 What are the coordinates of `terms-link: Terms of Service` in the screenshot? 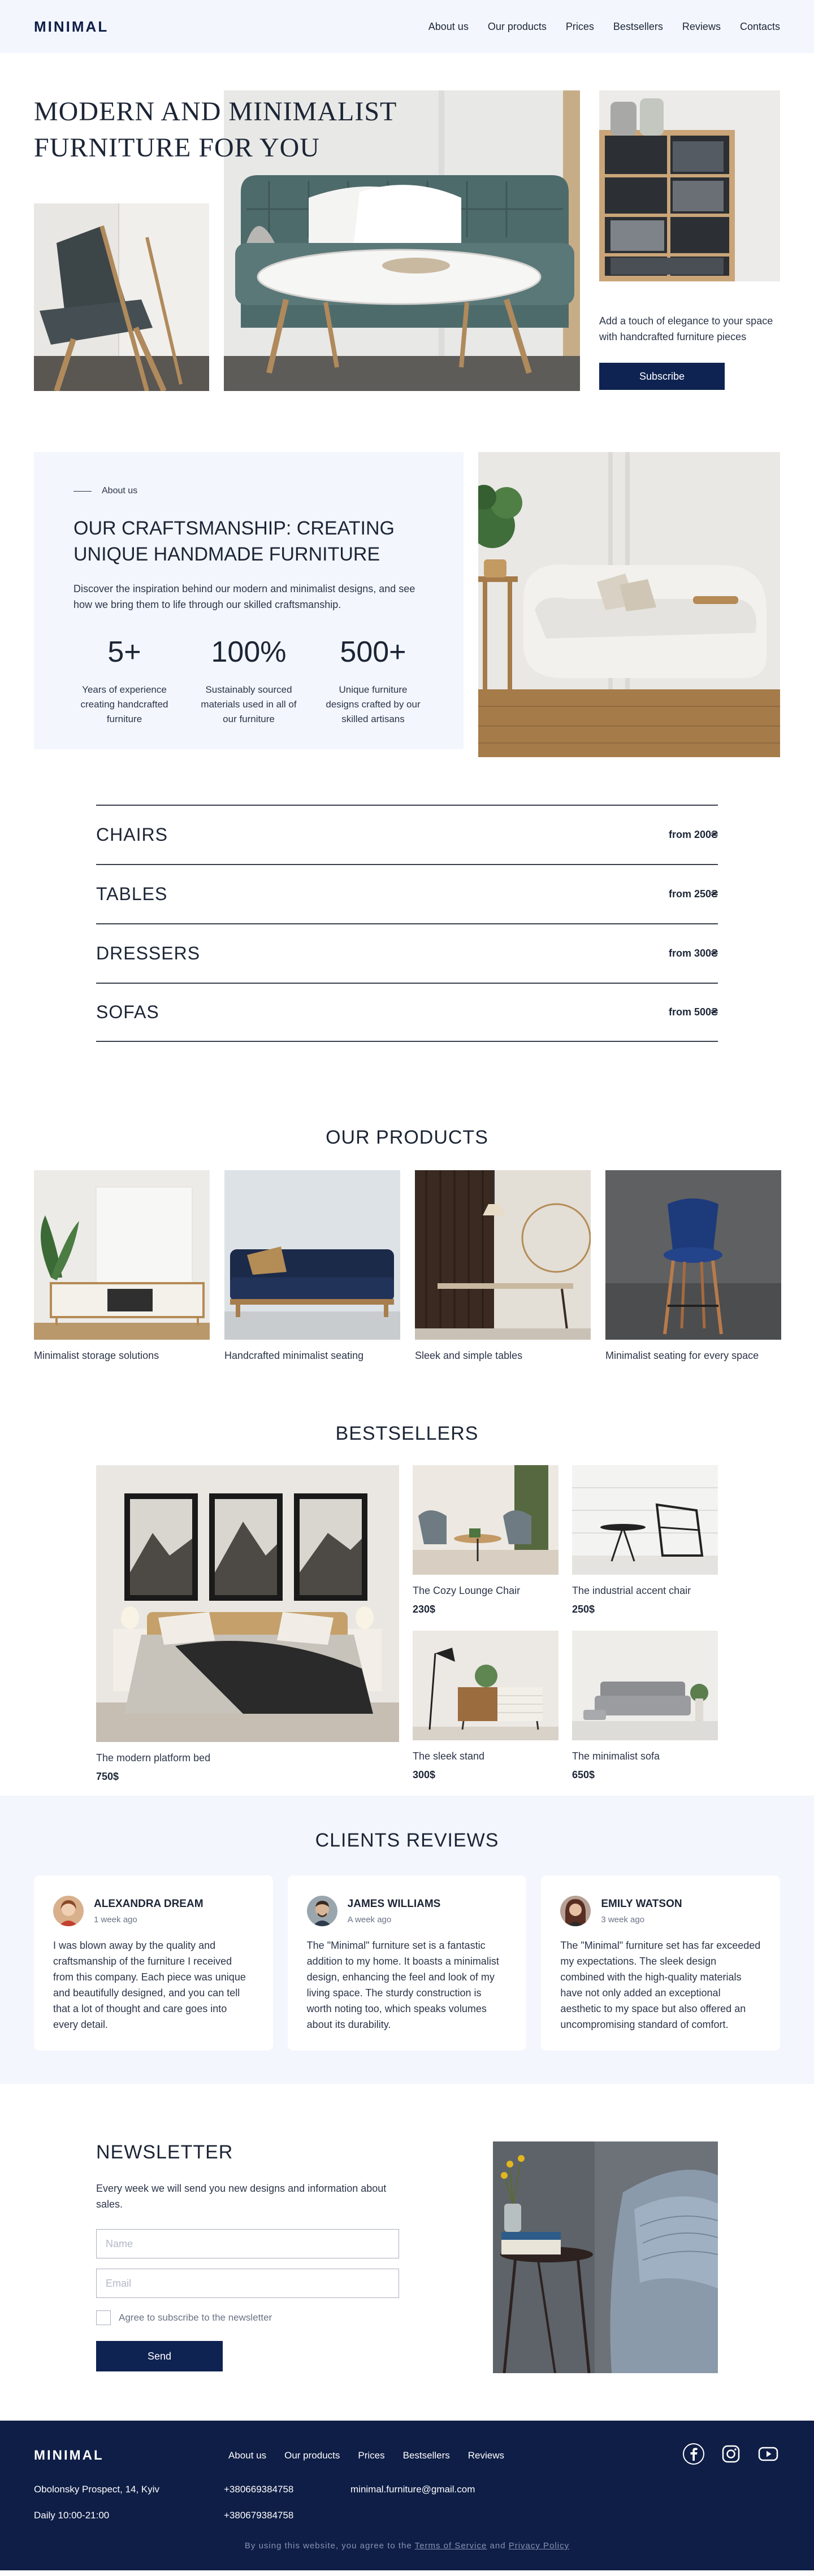 It's located at (451, 2546).